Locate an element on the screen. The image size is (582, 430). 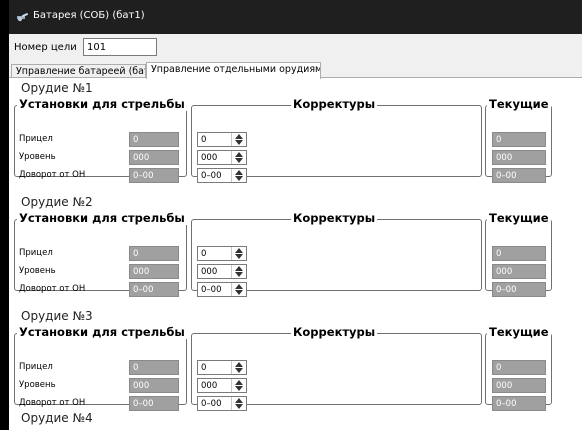
gun-title: Орудие №4 is located at coordinates (57, 418).